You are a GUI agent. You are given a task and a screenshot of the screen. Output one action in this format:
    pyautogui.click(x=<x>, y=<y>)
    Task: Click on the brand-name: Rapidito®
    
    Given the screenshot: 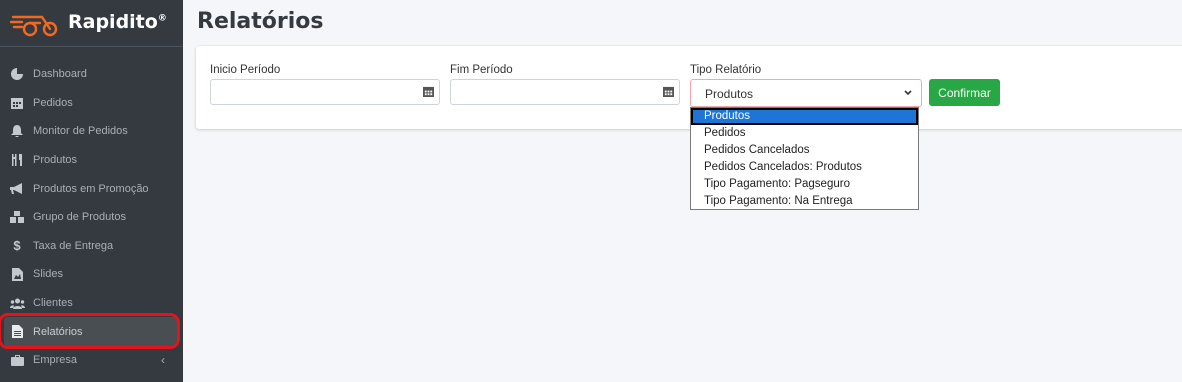 What is the action you would take?
    pyautogui.click(x=117, y=22)
    